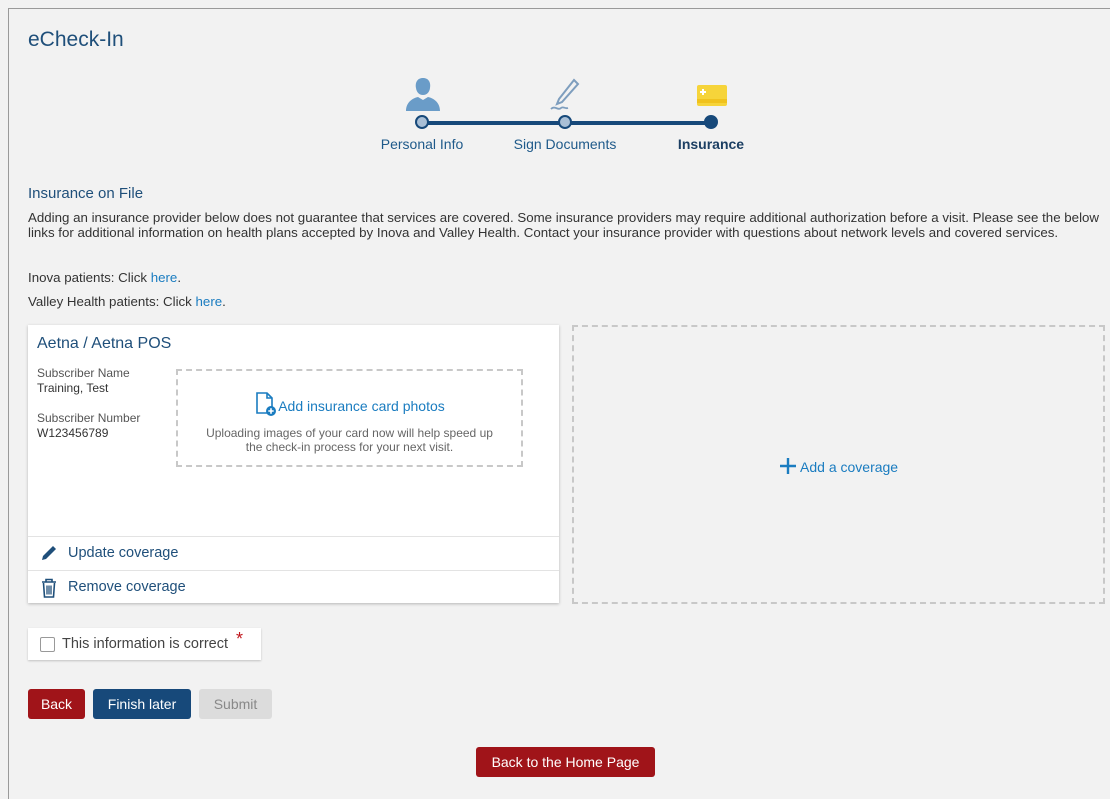 The image size is (1110, 799). I want to click on add-card-photos-link: Add insurance card photos, so click(349, 404).